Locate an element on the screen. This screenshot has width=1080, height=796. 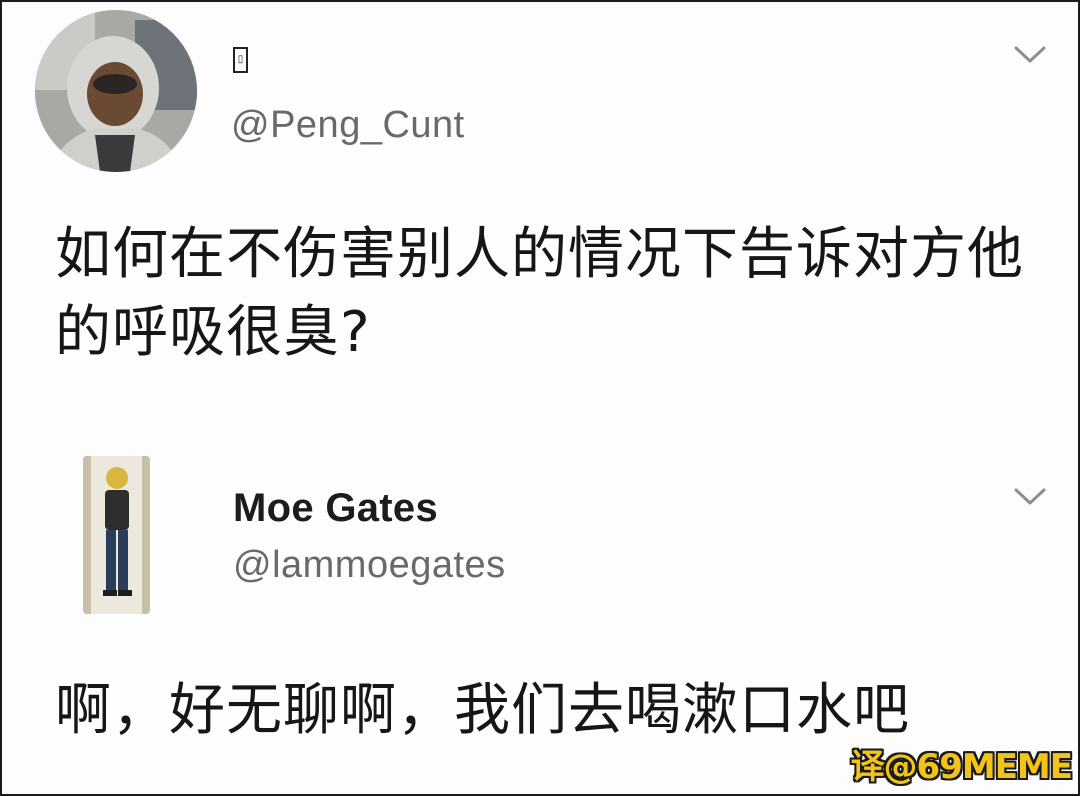
user-handle: @lammoegates is located at coordinates (369, 565).